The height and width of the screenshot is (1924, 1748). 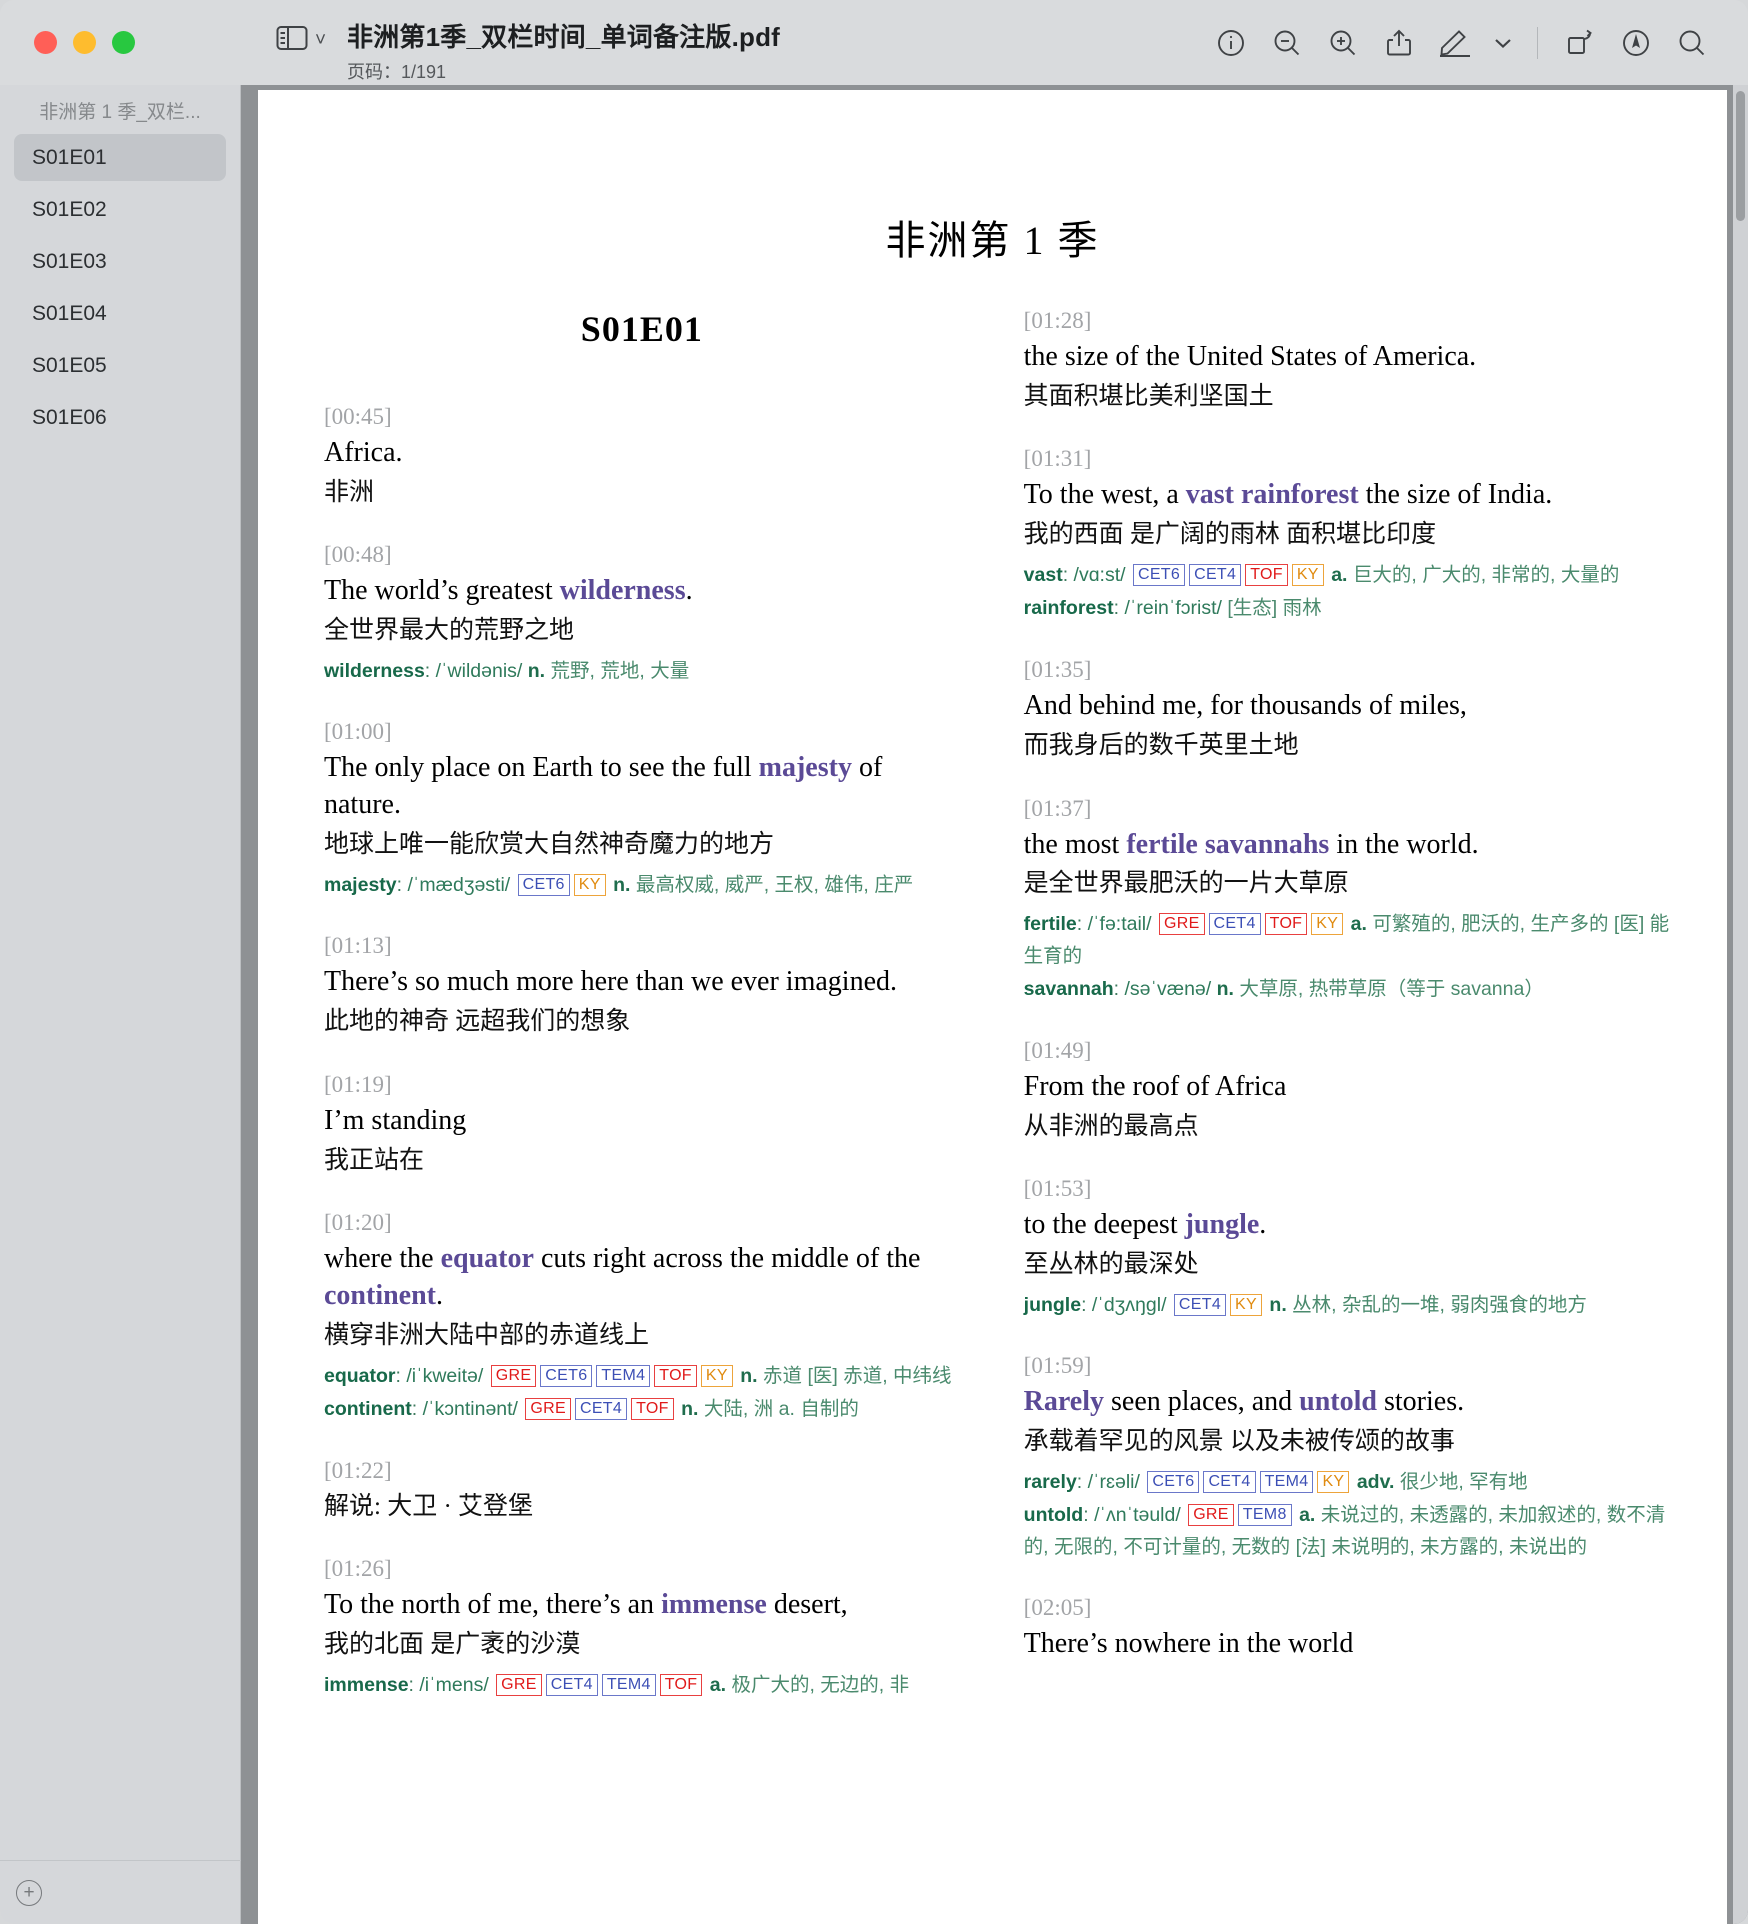 I want to click on phonetic: /ˈʌnˈtəuld/, so click(x=1137, y=1515).